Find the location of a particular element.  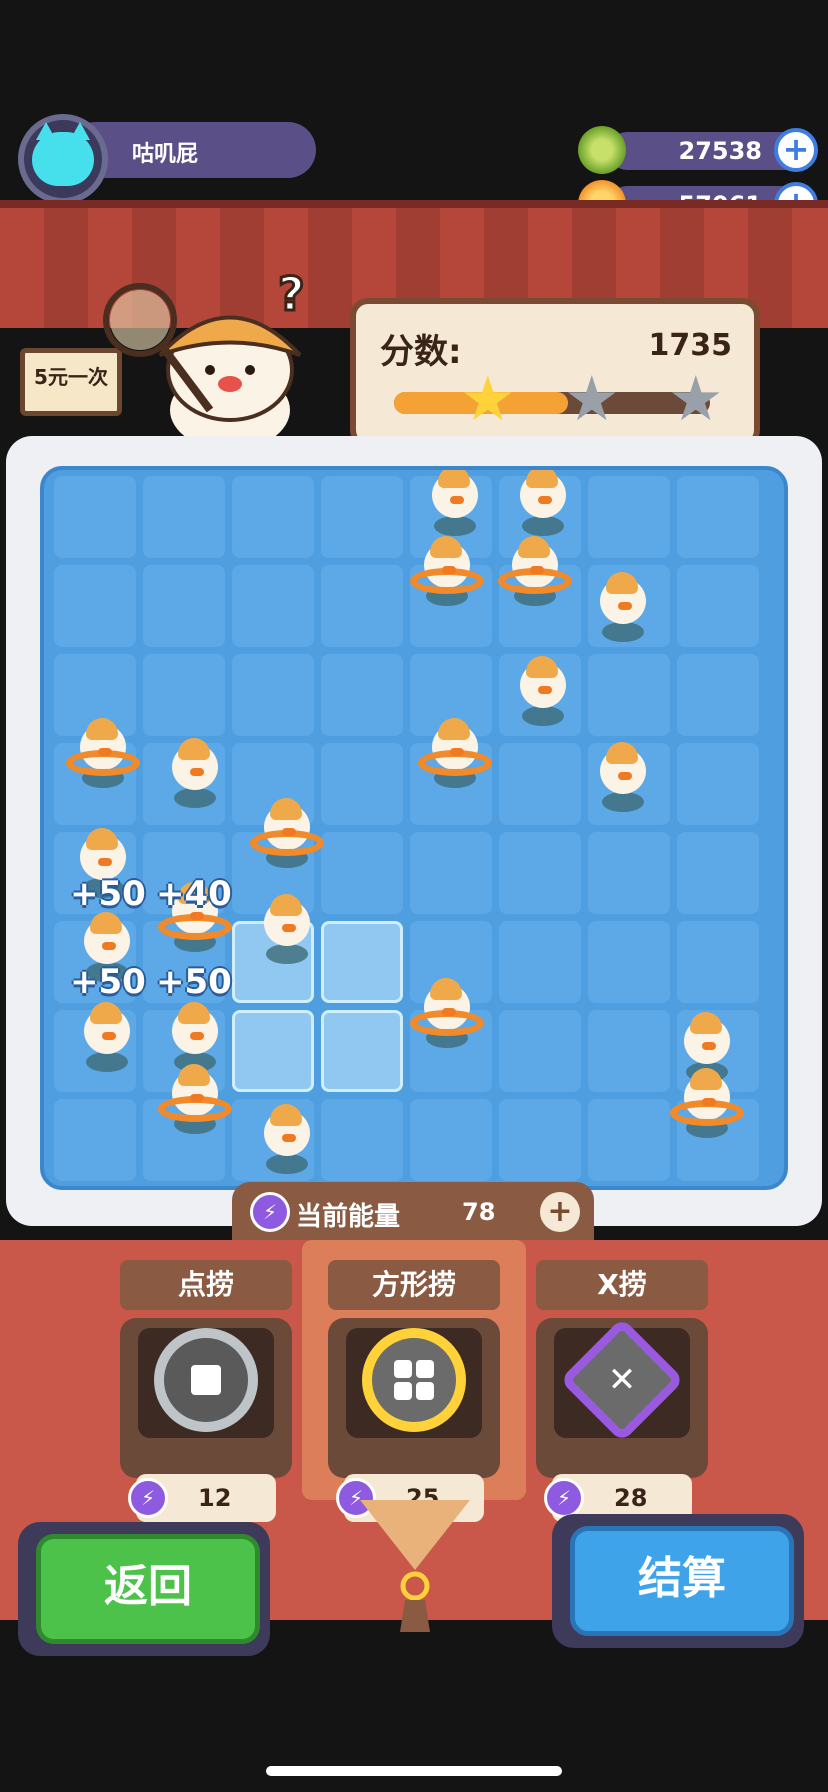

home-indicator is located at coordinates (414, 1771).